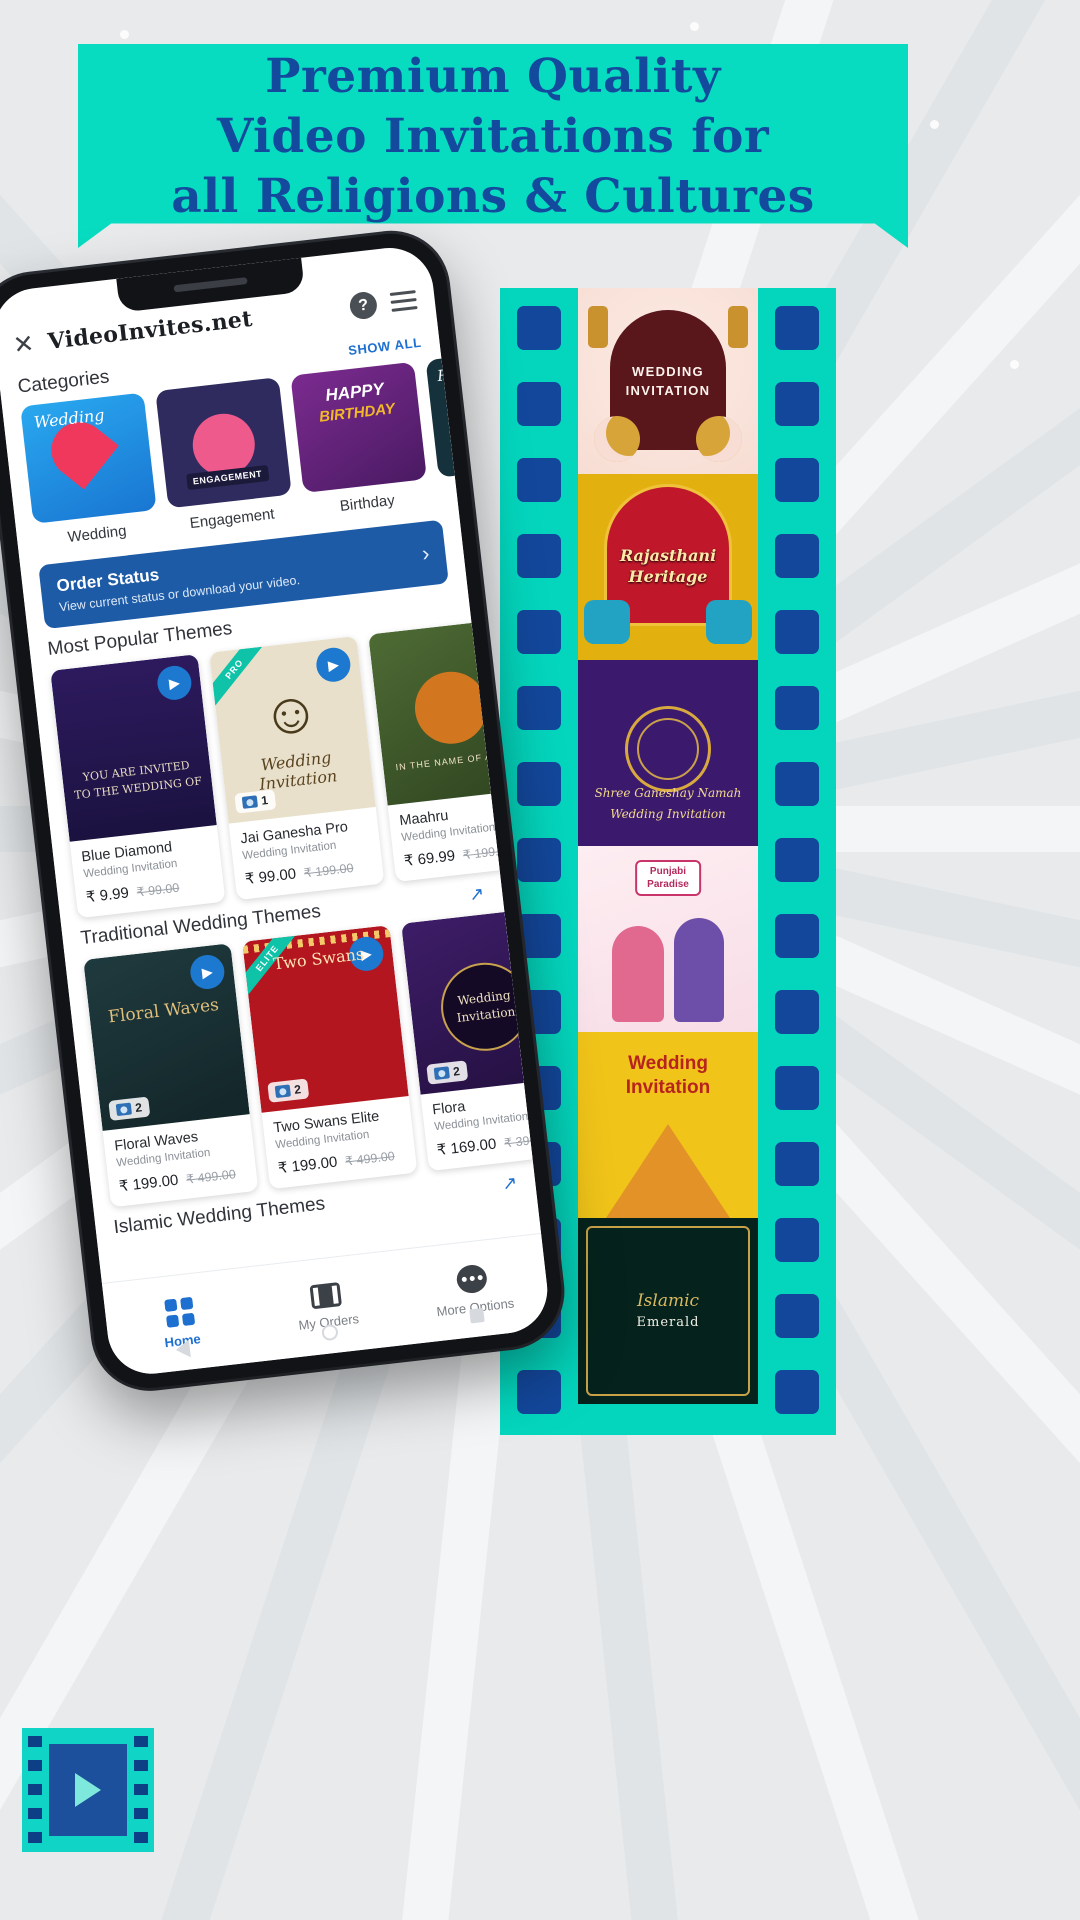 This screenshot has width=1080, height=1920. Describe the element at coordinates (255, 801) in the screenshot. I see `photo-count-badge: 1` at that location.